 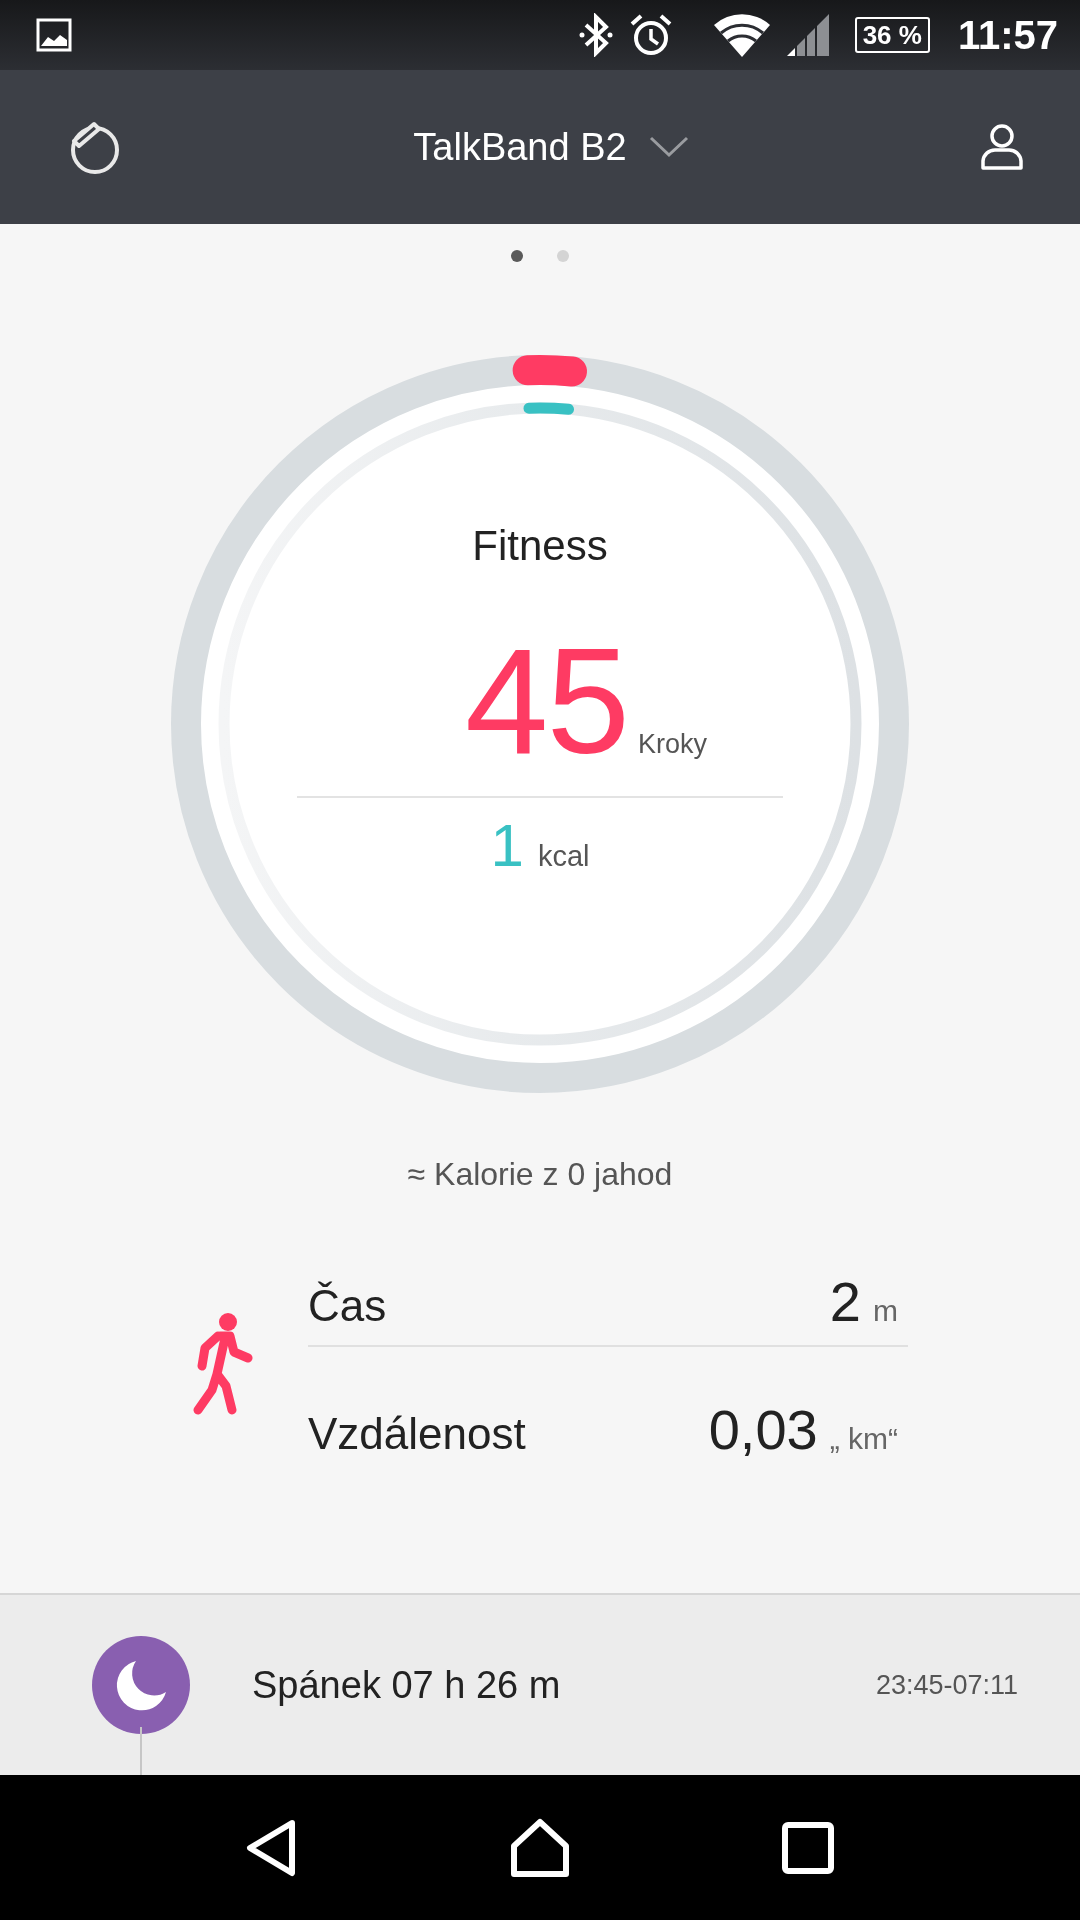 What do you see at coordinates (1007, 35) in the screenshot?
I see `clock-time: 11:57` at bounding box center [1007, 35].